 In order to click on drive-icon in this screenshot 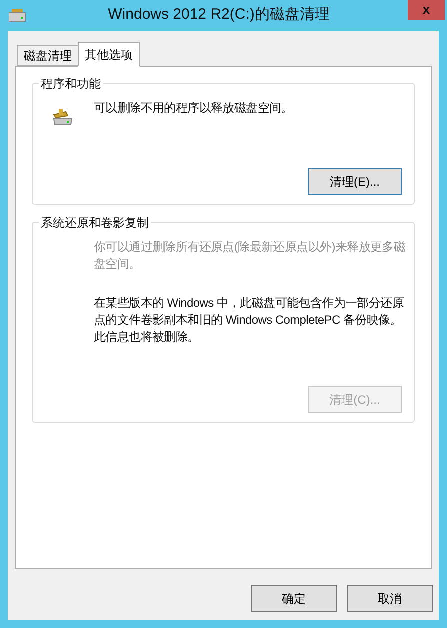, I will do `click(17, 15)`.